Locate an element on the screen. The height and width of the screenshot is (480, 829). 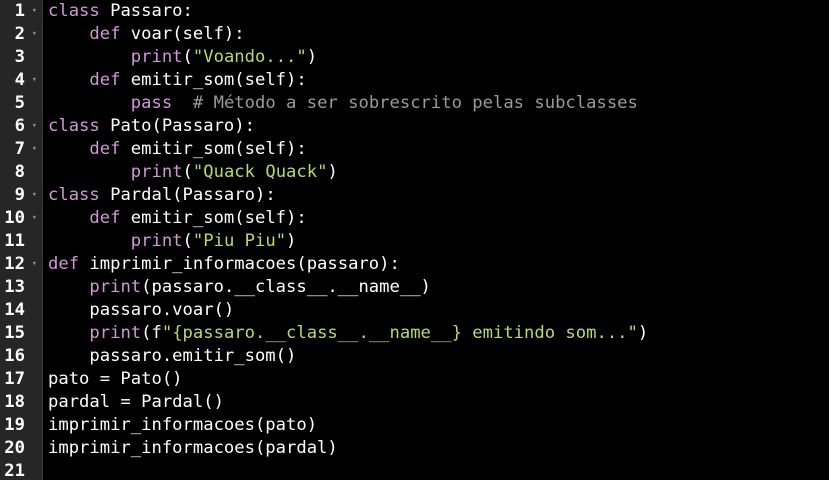
line-number: 3 is located at coordinates (21, 57).